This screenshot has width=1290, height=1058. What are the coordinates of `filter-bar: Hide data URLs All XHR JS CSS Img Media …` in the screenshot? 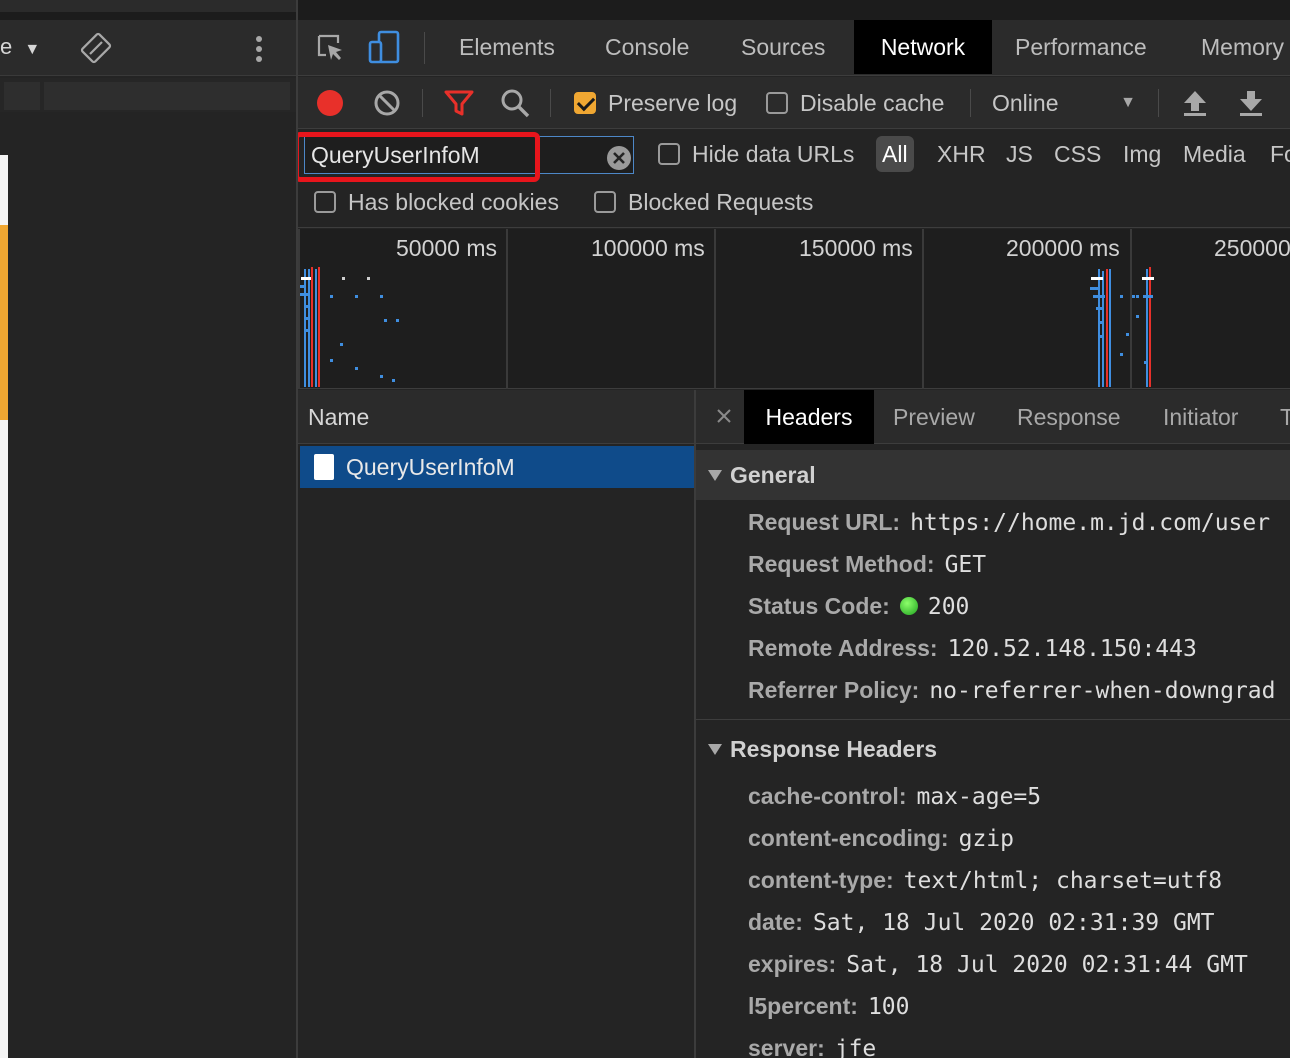 It's located at (794, 179).